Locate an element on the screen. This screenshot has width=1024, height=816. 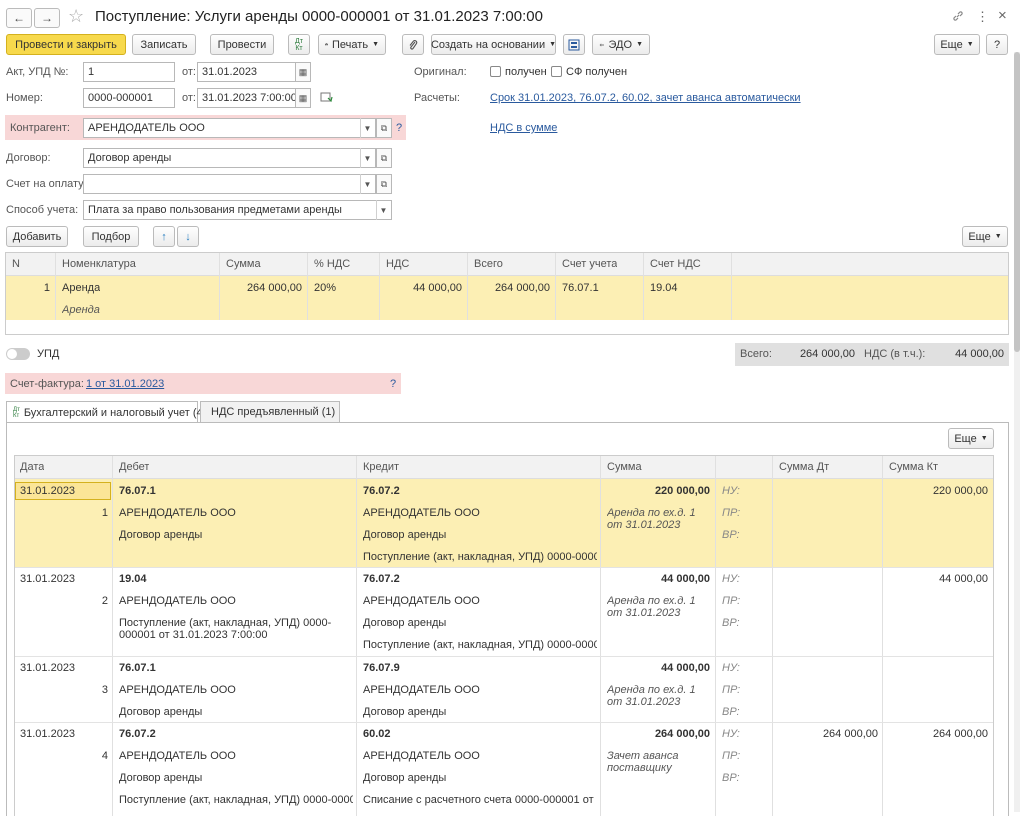
entry-comment: Аренда по ех.д. 1 от 31.01.2023 is located at coordinates (651, 696).